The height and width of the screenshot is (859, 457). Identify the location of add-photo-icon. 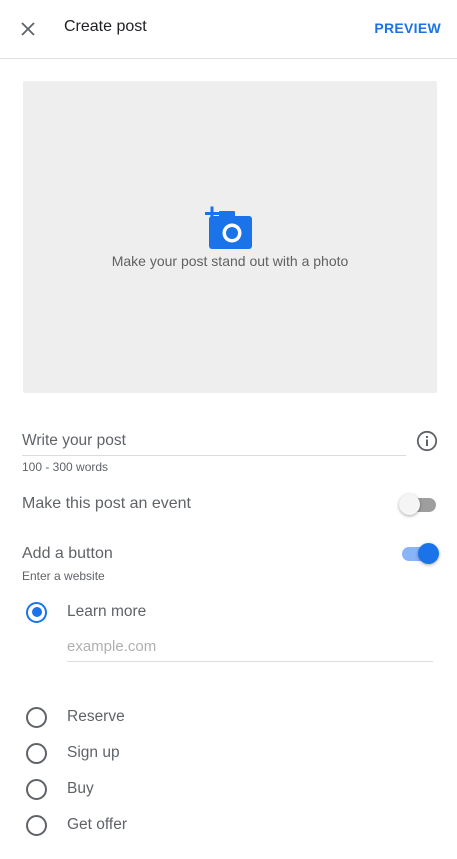
(228, 227).